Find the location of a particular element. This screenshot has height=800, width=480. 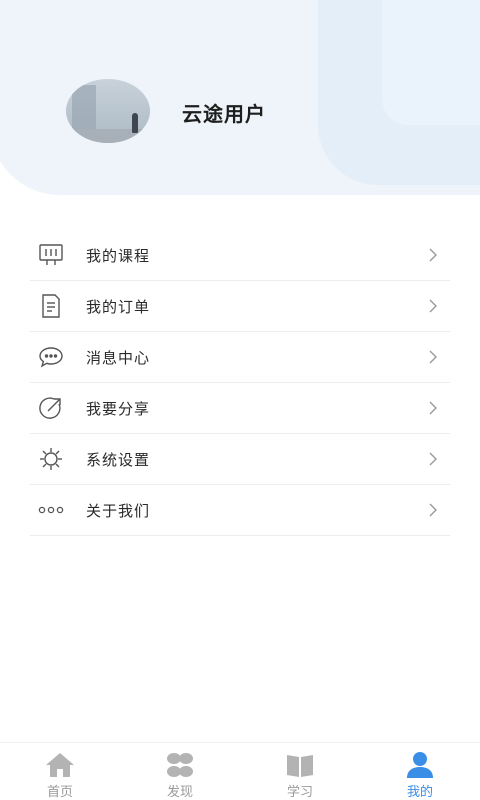

course-board-icon is located at coordinates (51, 255).